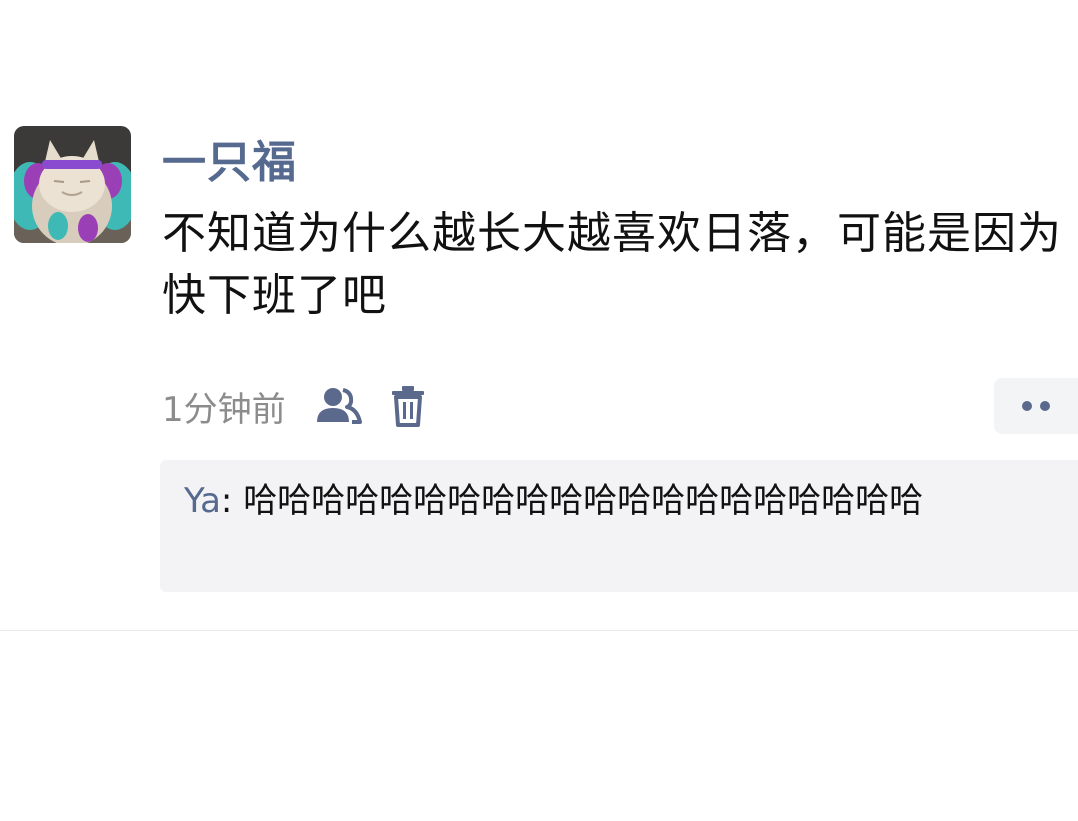 The height and width of the screenshot is (821, 1078). I want to click on friends-icon, so click(339, 406).